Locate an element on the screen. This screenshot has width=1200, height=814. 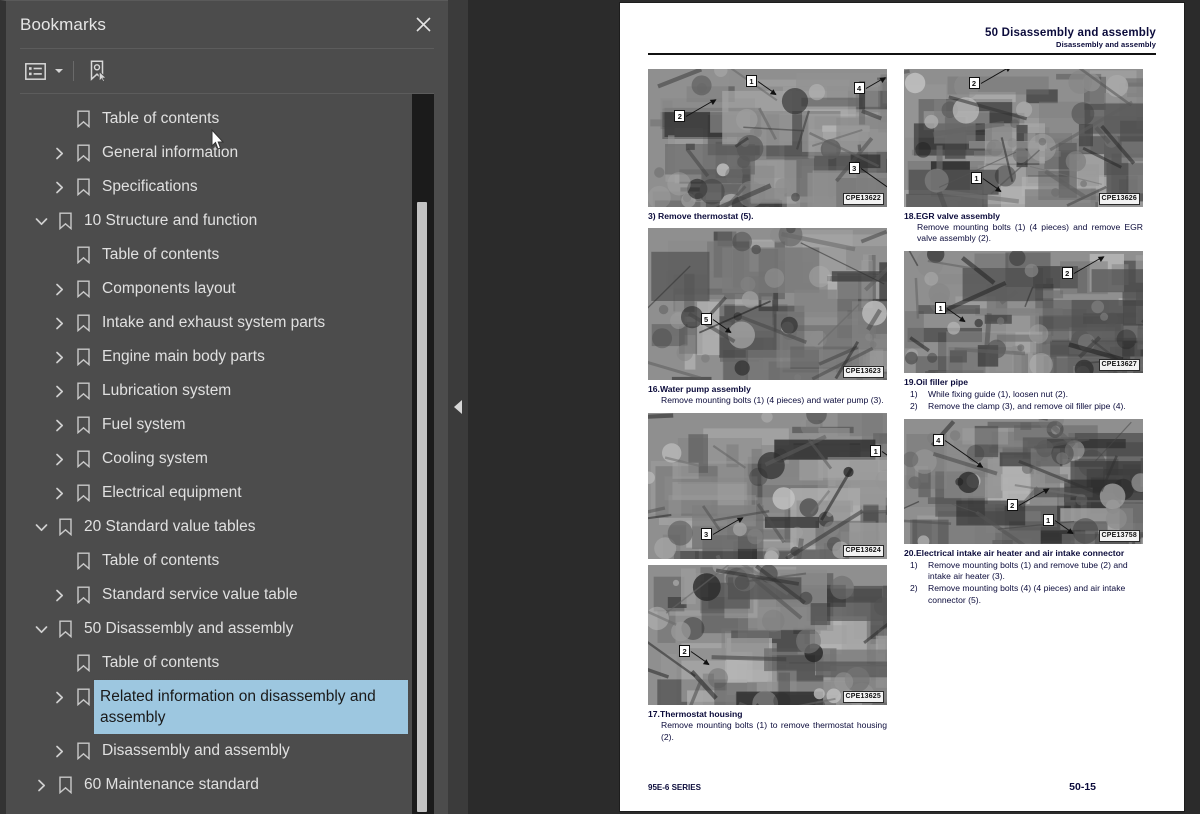
page-header-subtitle: Disassembly and assembly is located at coordinates (1106, 44).